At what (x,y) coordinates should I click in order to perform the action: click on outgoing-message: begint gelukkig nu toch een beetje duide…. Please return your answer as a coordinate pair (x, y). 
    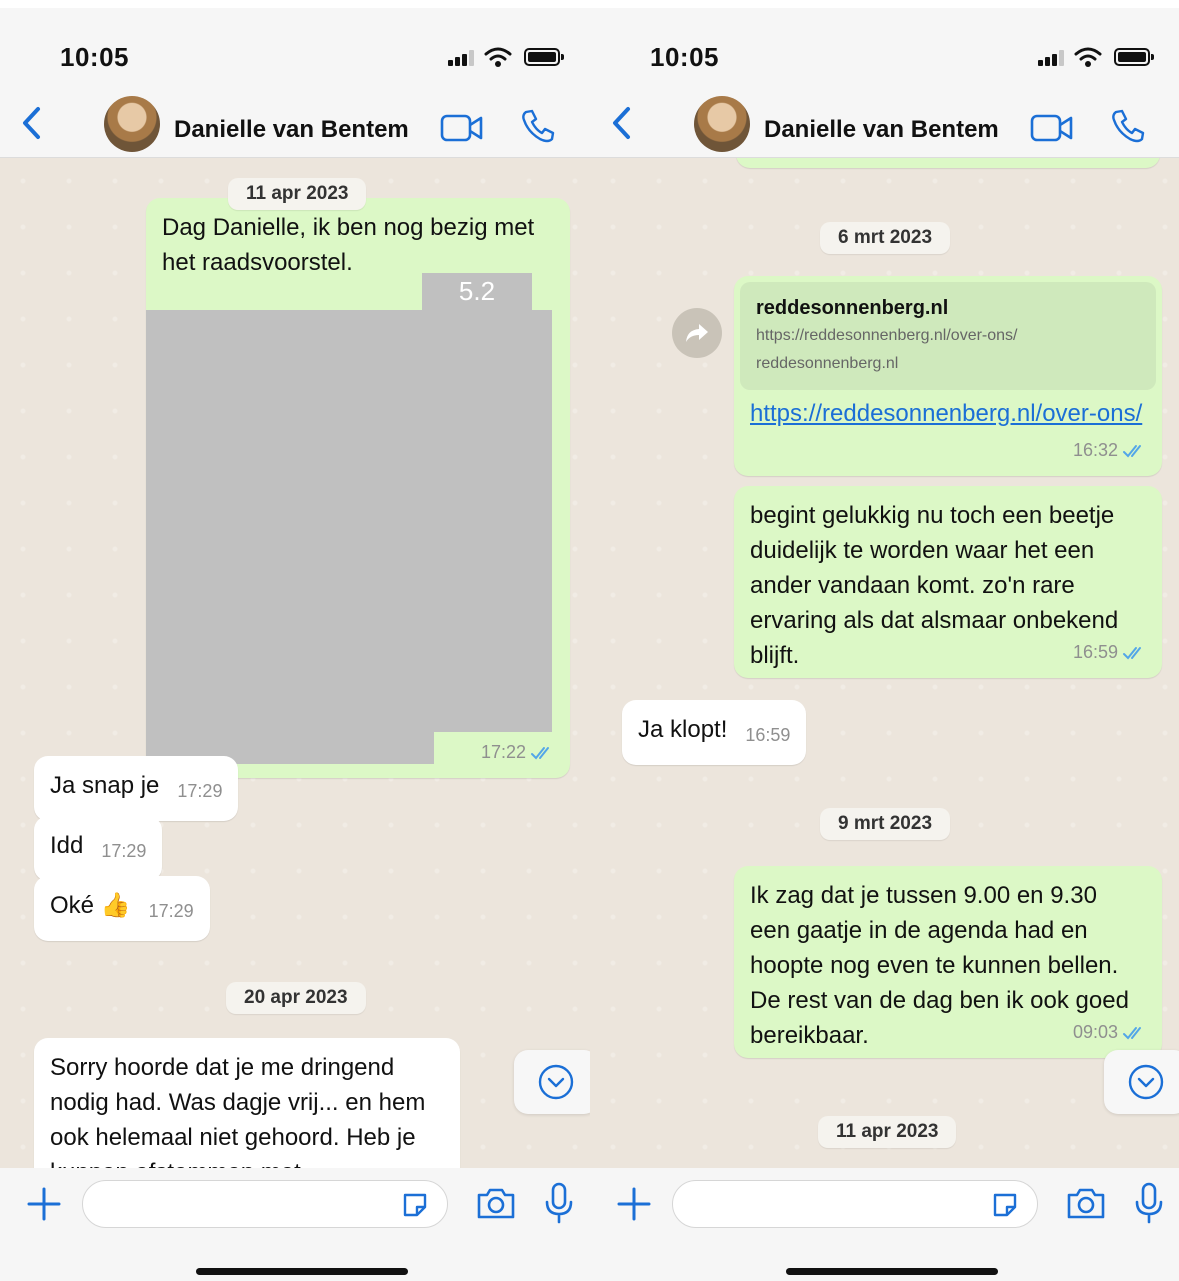
    Looking at the image, I should click on (948, 582).